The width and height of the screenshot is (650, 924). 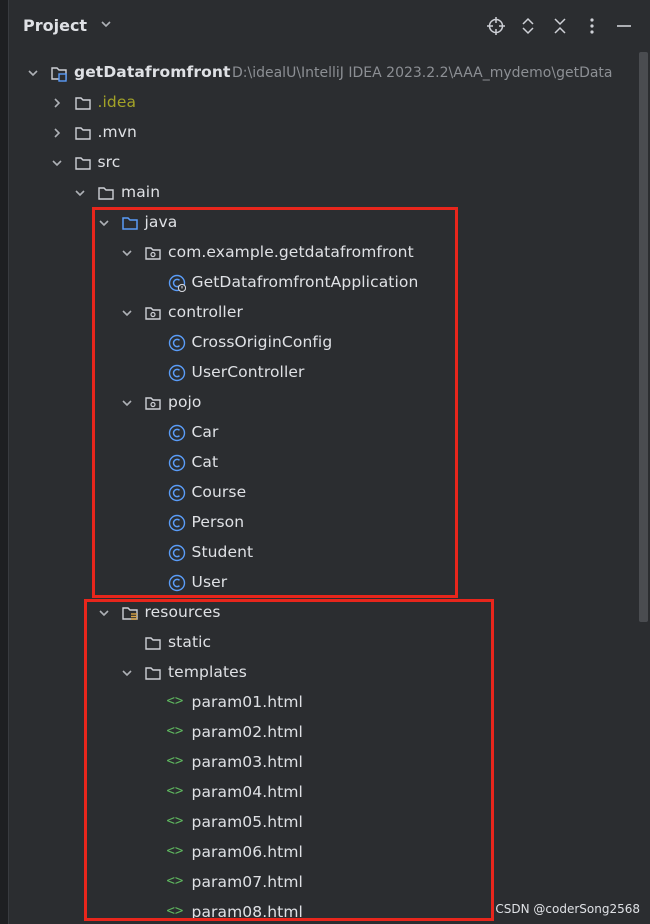 I want to click on tree-row: com.example.getdatafromfront, so click(x=323, y=253).